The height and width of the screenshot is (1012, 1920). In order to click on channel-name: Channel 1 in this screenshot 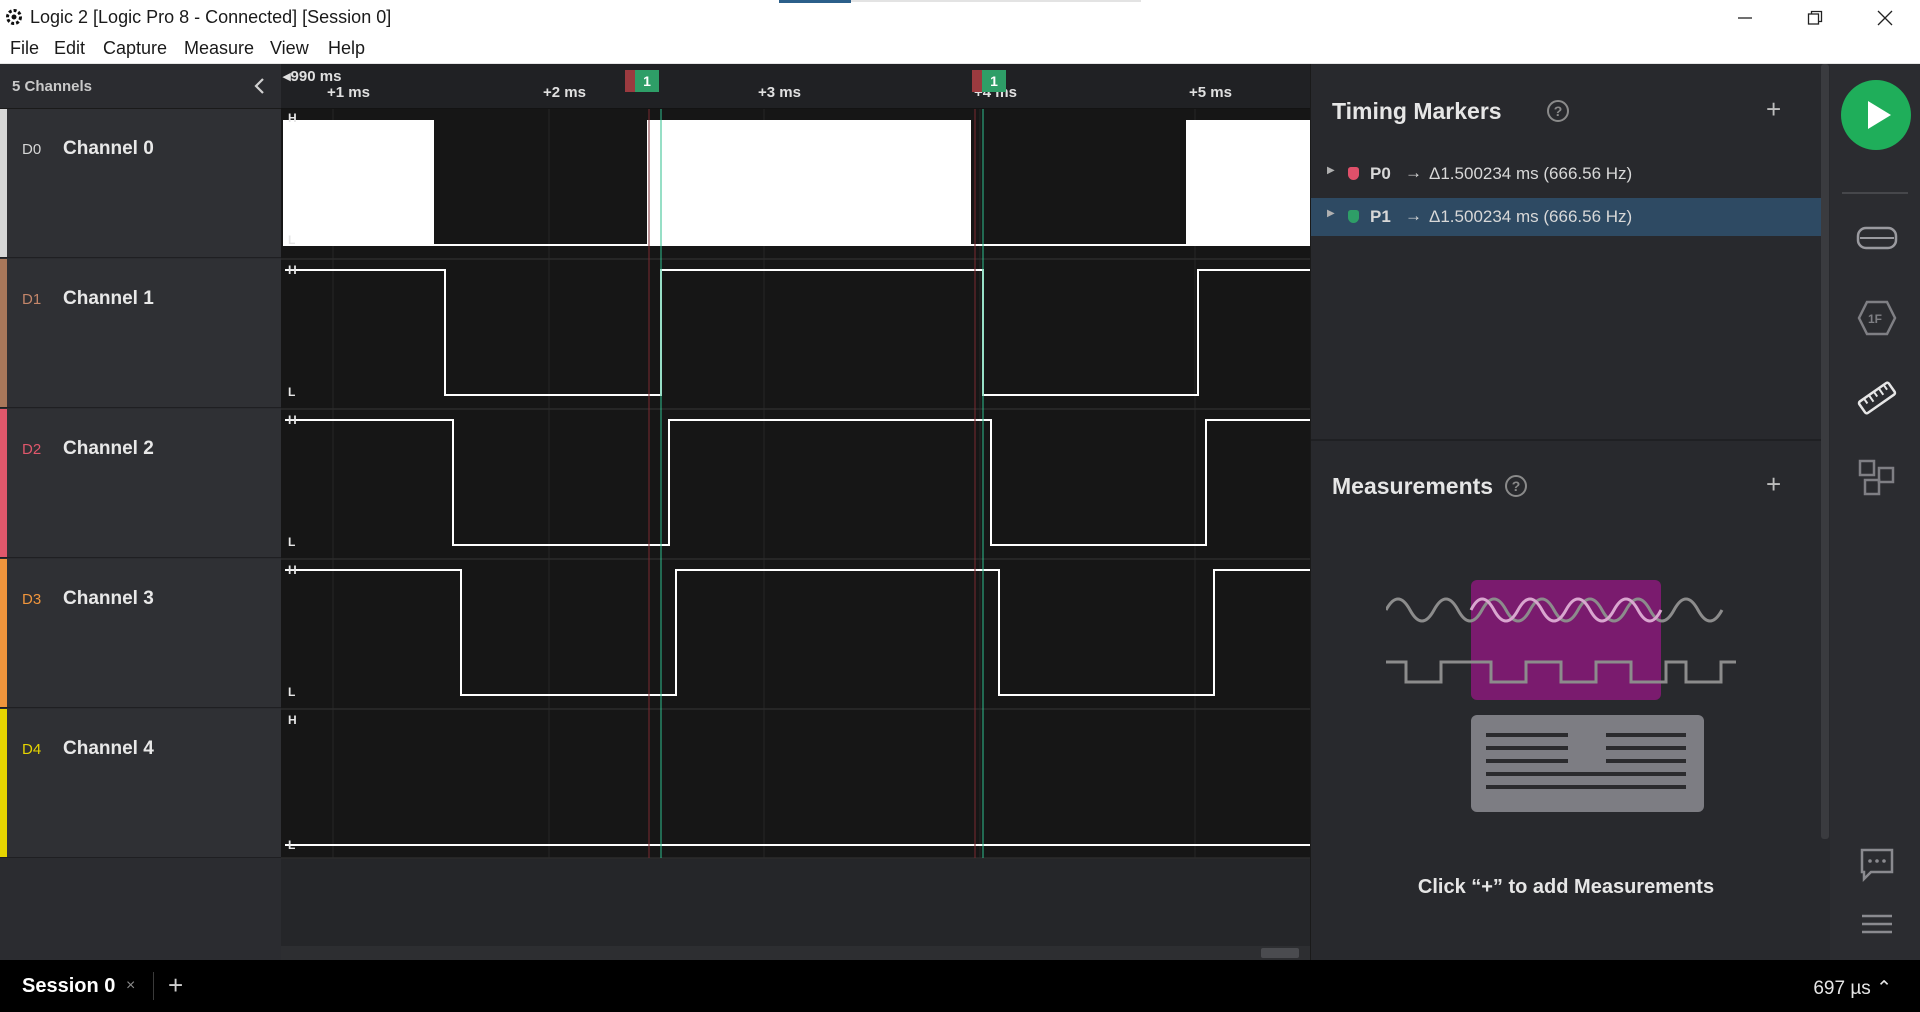, I will do `click(108, 299)`.